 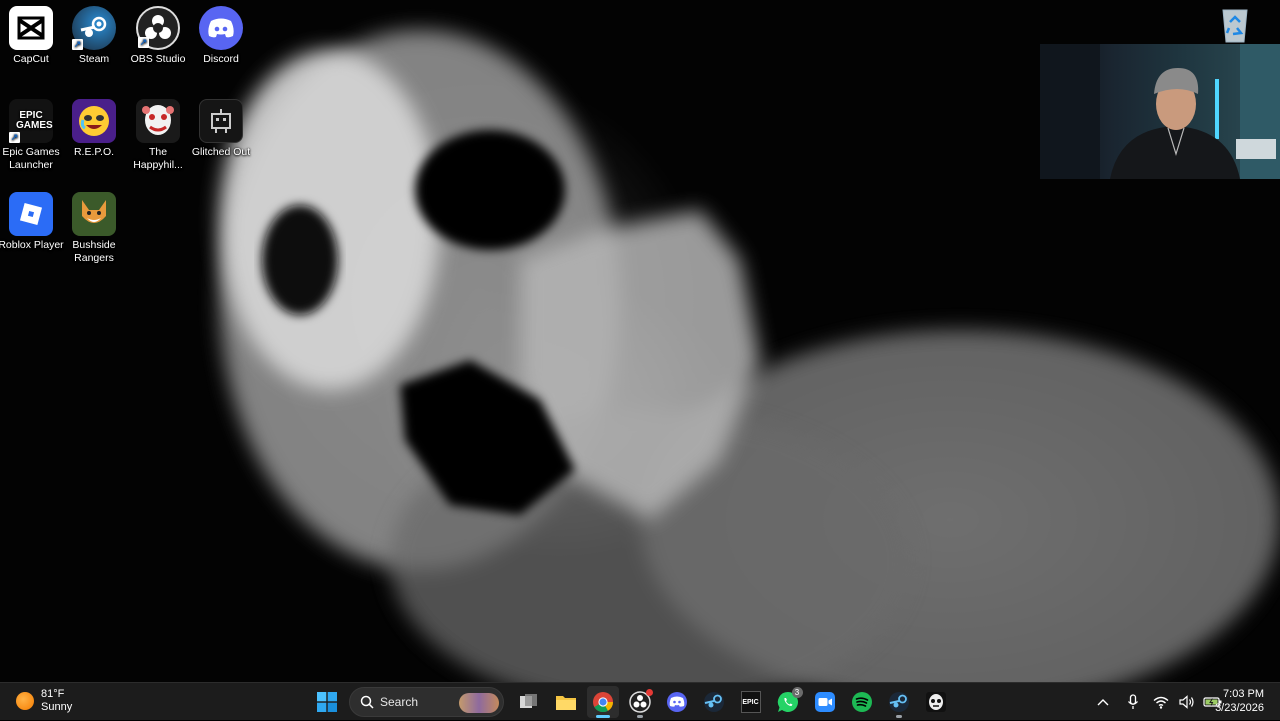 What do you see at coordinates (31, 59) in the screenshot?
I see `desktop-icon-label: CapCut` at bounding box center [31, 59].